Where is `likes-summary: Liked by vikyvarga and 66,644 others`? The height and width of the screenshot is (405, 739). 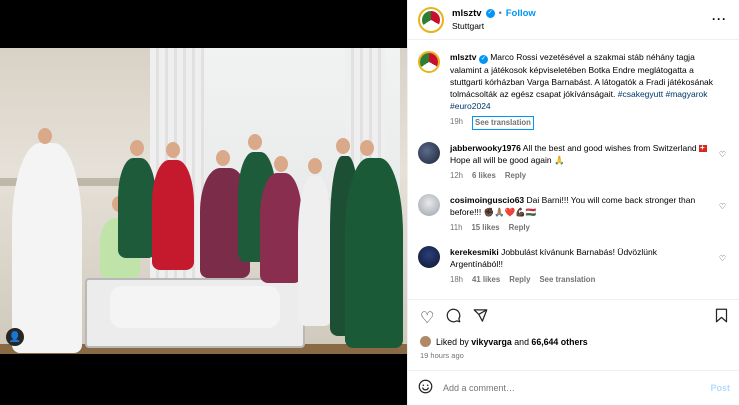
likes-summary: Liked by vikyvarga and 66,644 others is located at coordinates (504, 341).